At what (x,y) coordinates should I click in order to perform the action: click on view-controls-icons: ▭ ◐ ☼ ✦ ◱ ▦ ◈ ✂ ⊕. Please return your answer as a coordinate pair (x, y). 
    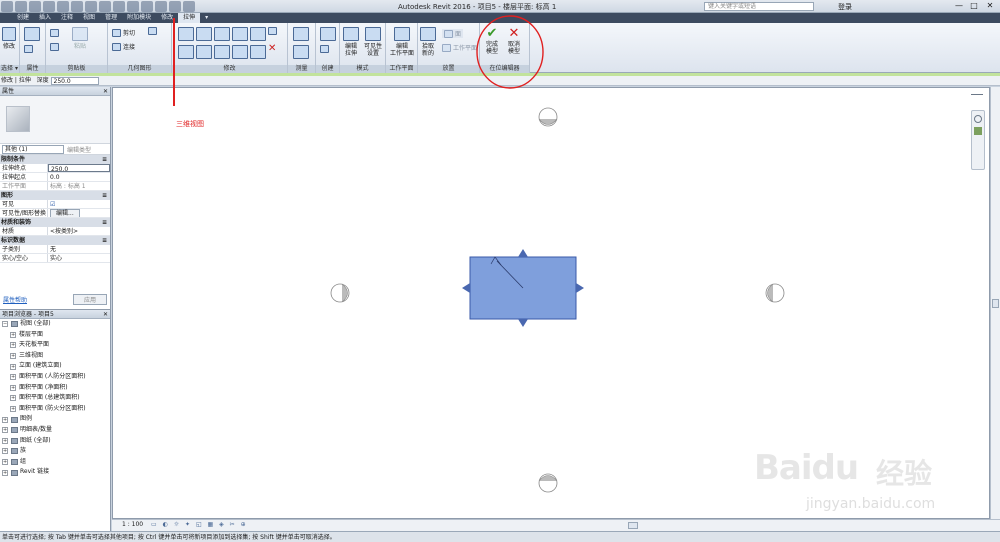
    Looking at the image, I should click on (199, 525).